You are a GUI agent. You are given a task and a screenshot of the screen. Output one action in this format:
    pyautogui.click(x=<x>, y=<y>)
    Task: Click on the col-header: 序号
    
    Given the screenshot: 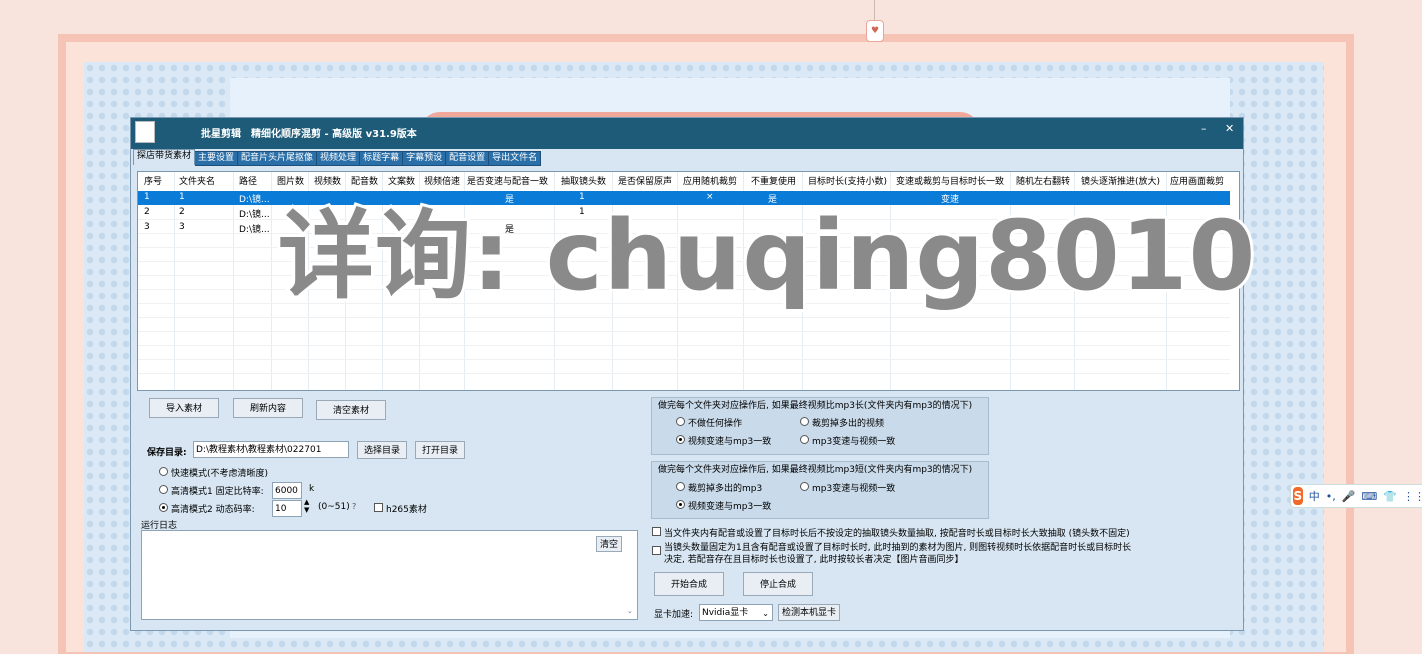 What is the action you would take?
    pyautogui.click(x=153, y=180)
    